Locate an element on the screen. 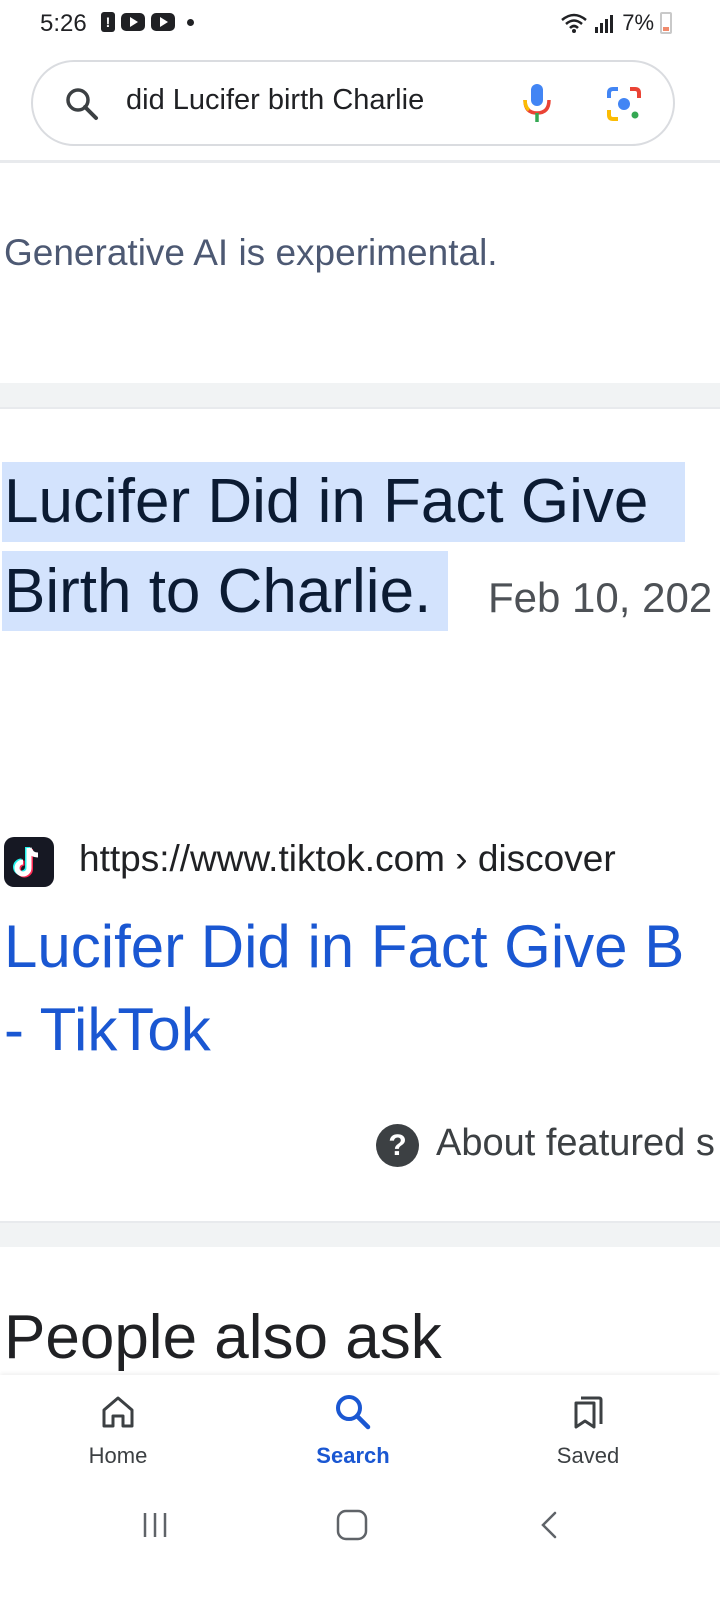 This screenshot has width=720, height=1600. home-button is located at coordinates (352, 1525).